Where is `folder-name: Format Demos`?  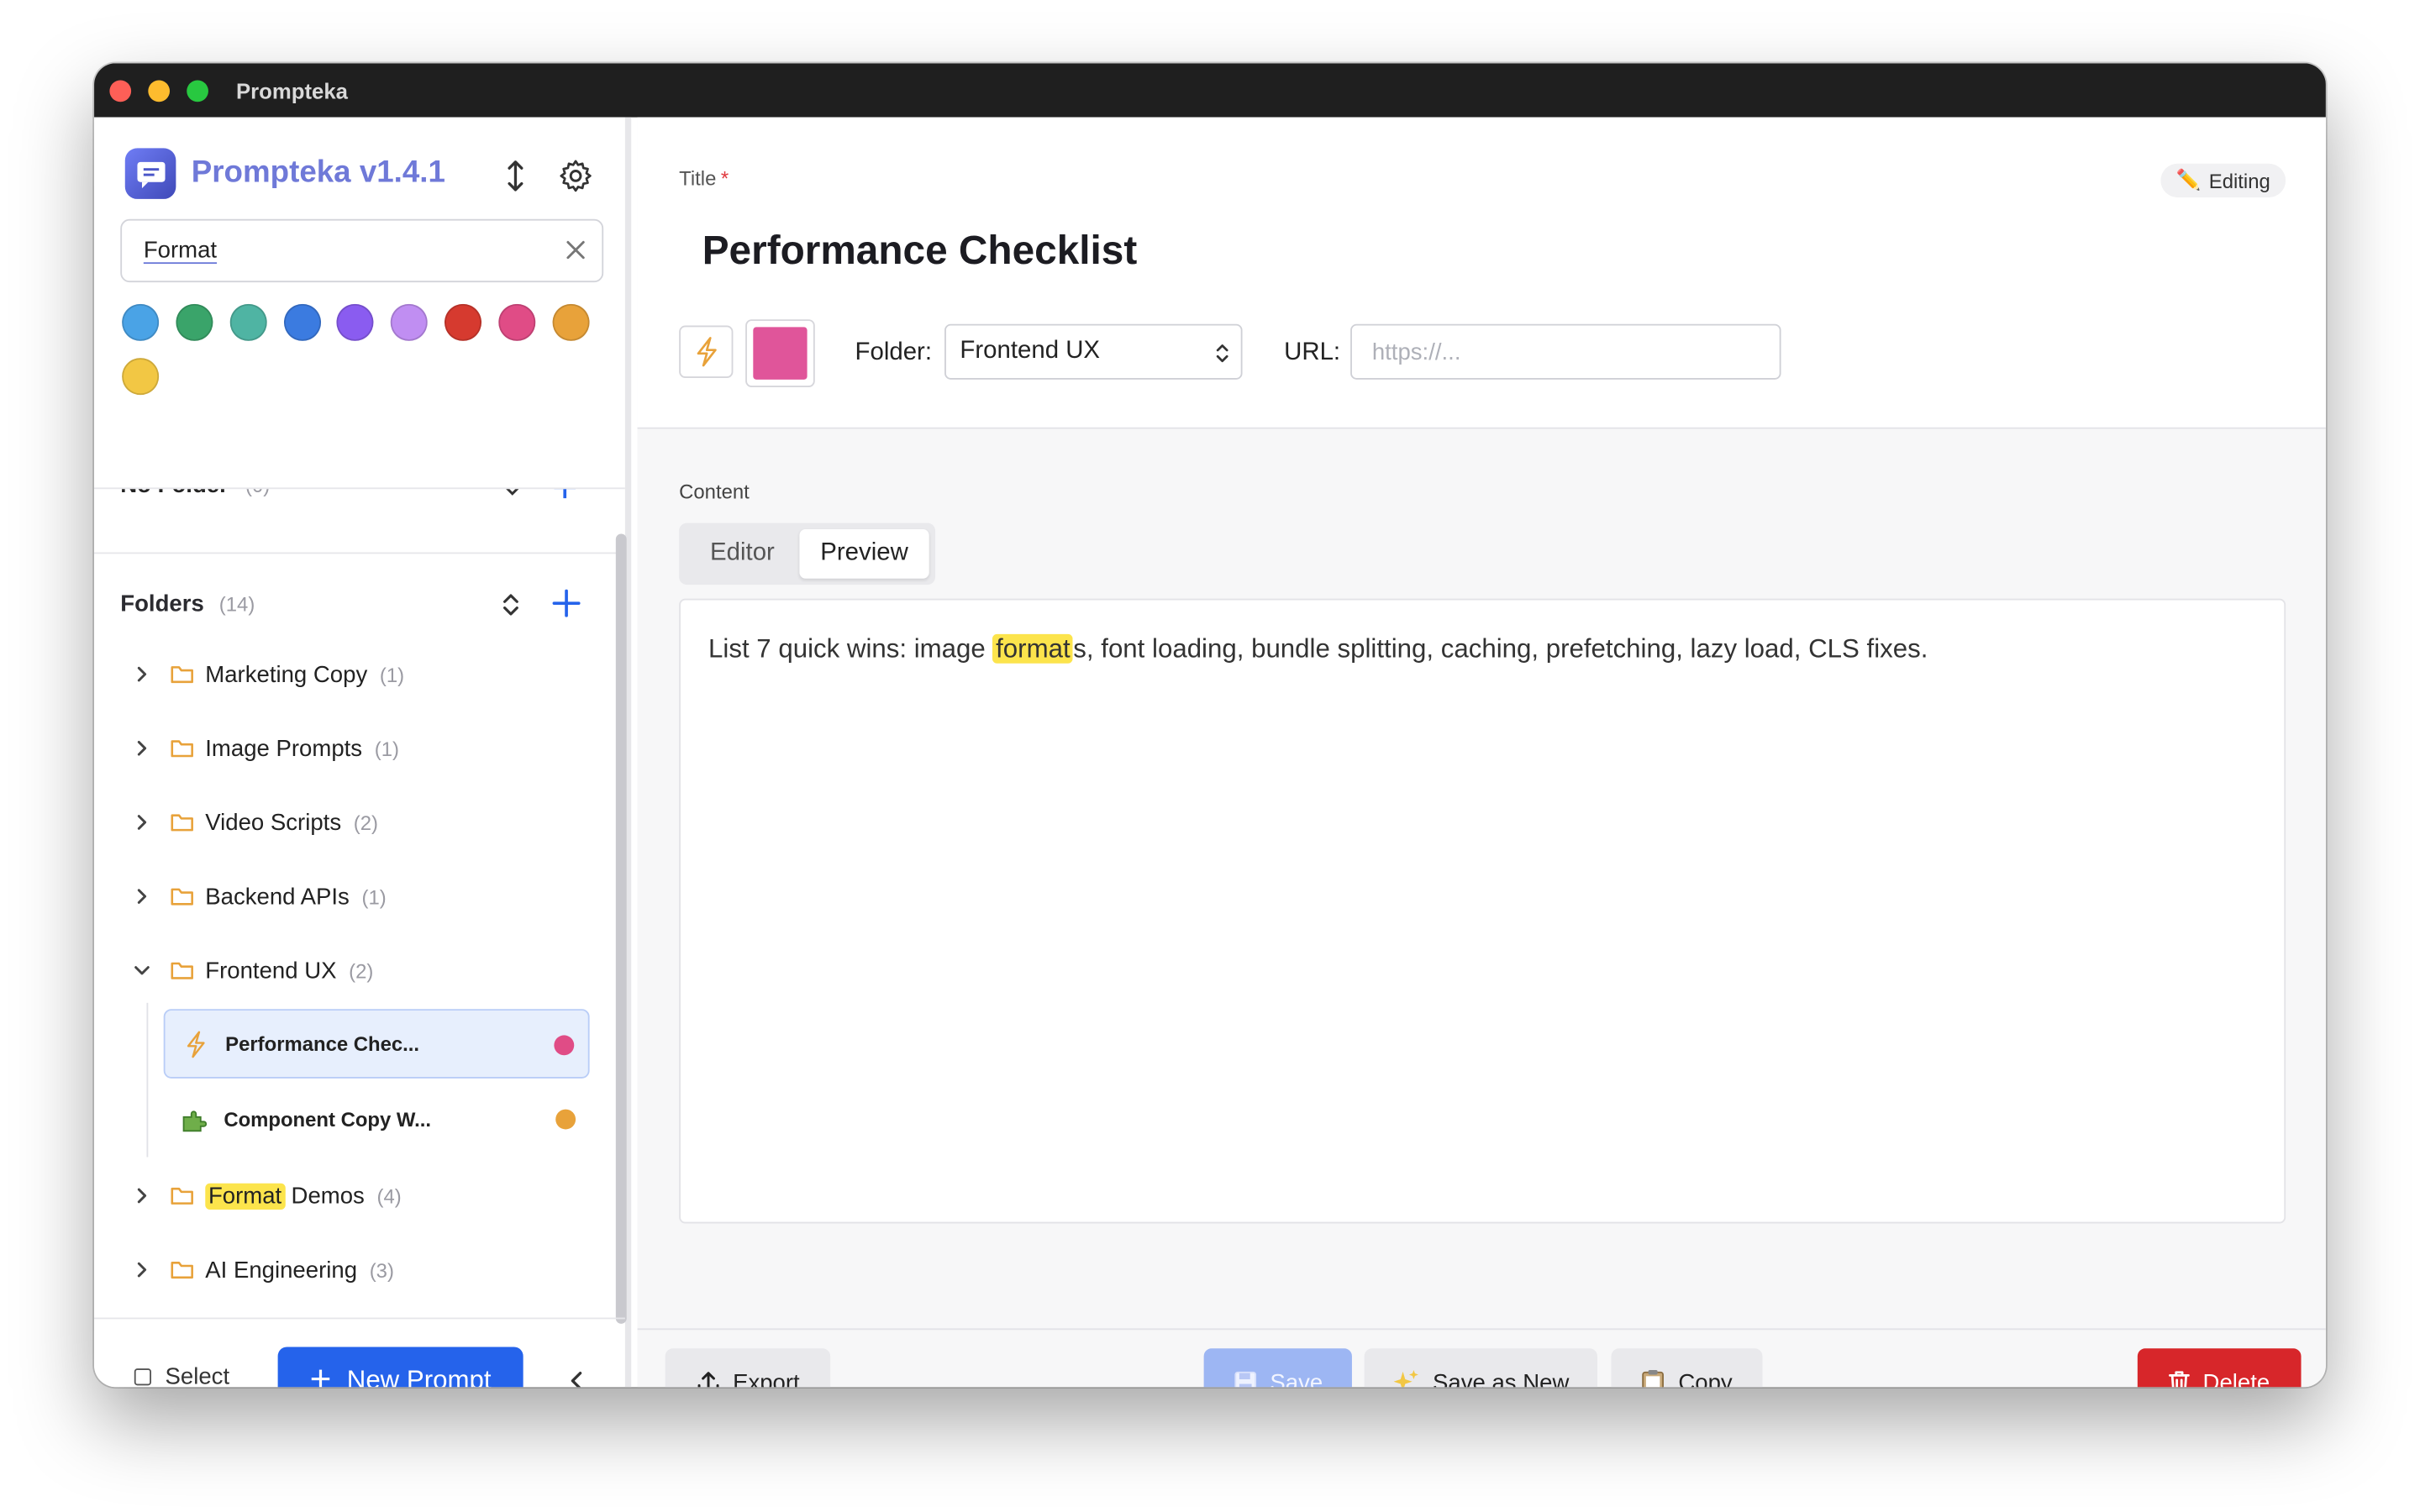
folder-name: Format Demos is located at coordinates (285, 1196).